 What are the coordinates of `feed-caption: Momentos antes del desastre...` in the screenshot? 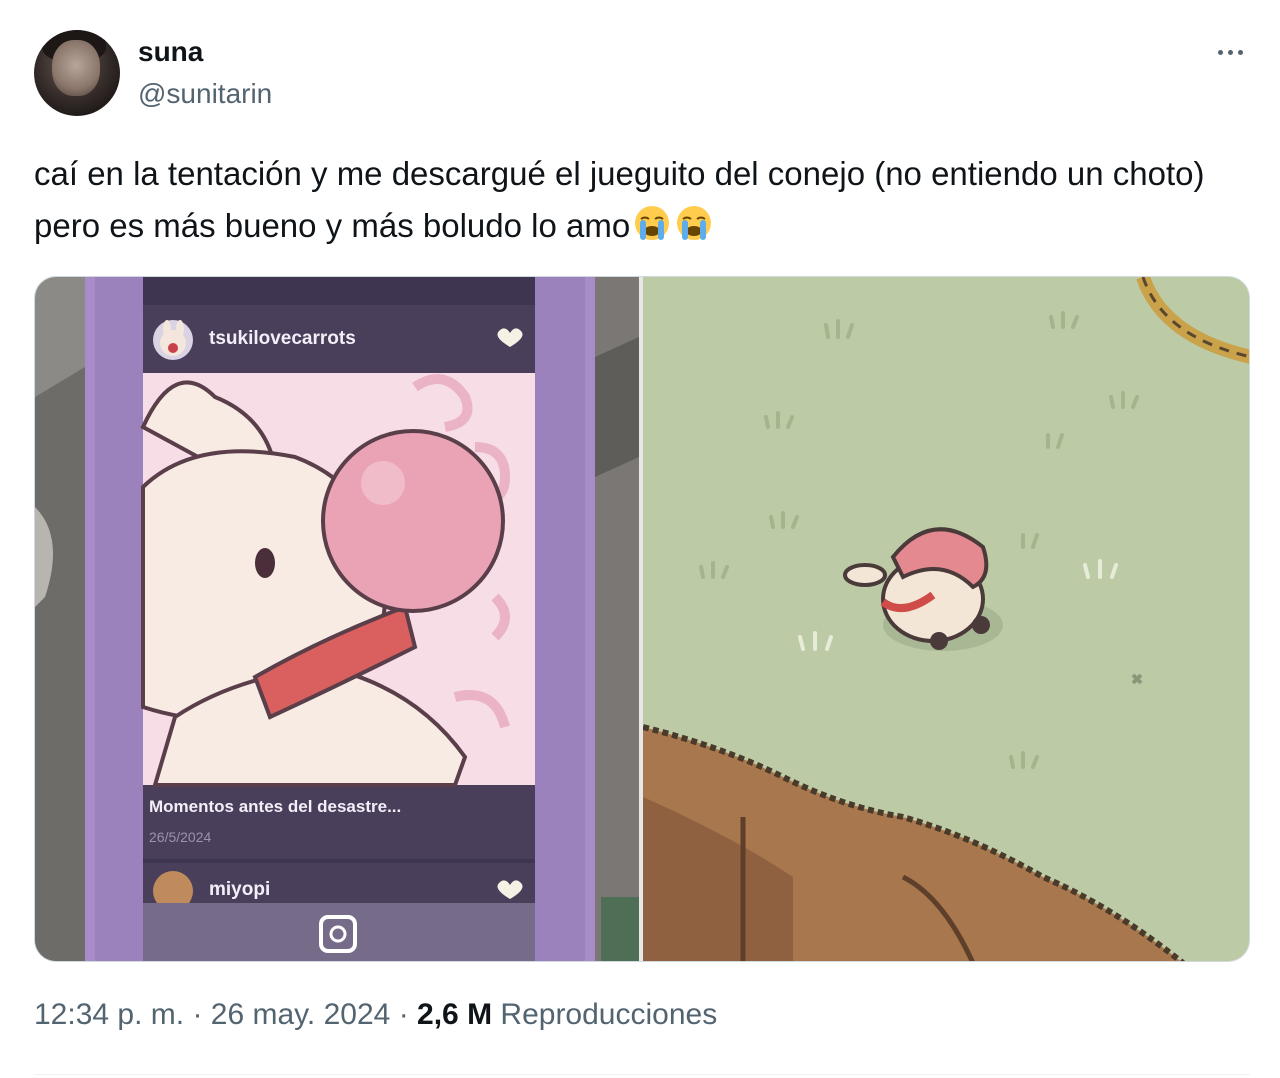 It's located at (275, 806).